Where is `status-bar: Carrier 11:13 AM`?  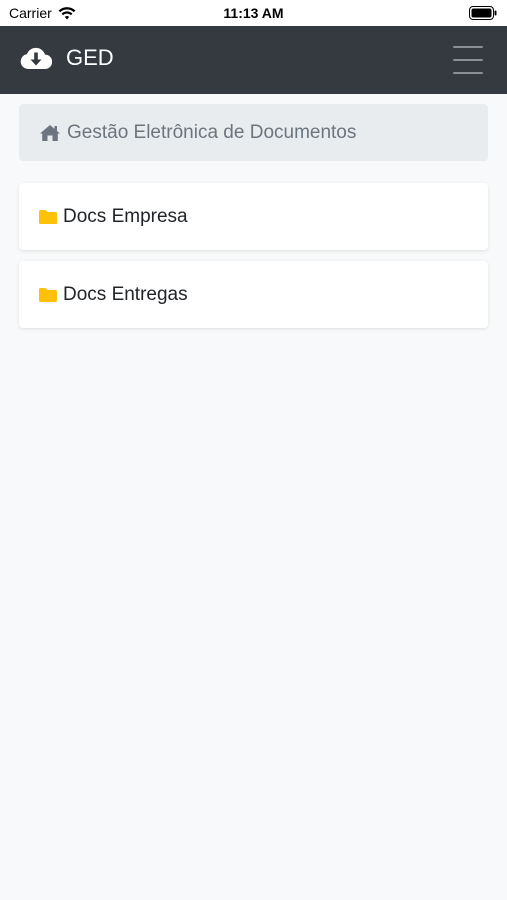
status-bar: Carrier 11:13 AM is located at coordinates (253, 13).